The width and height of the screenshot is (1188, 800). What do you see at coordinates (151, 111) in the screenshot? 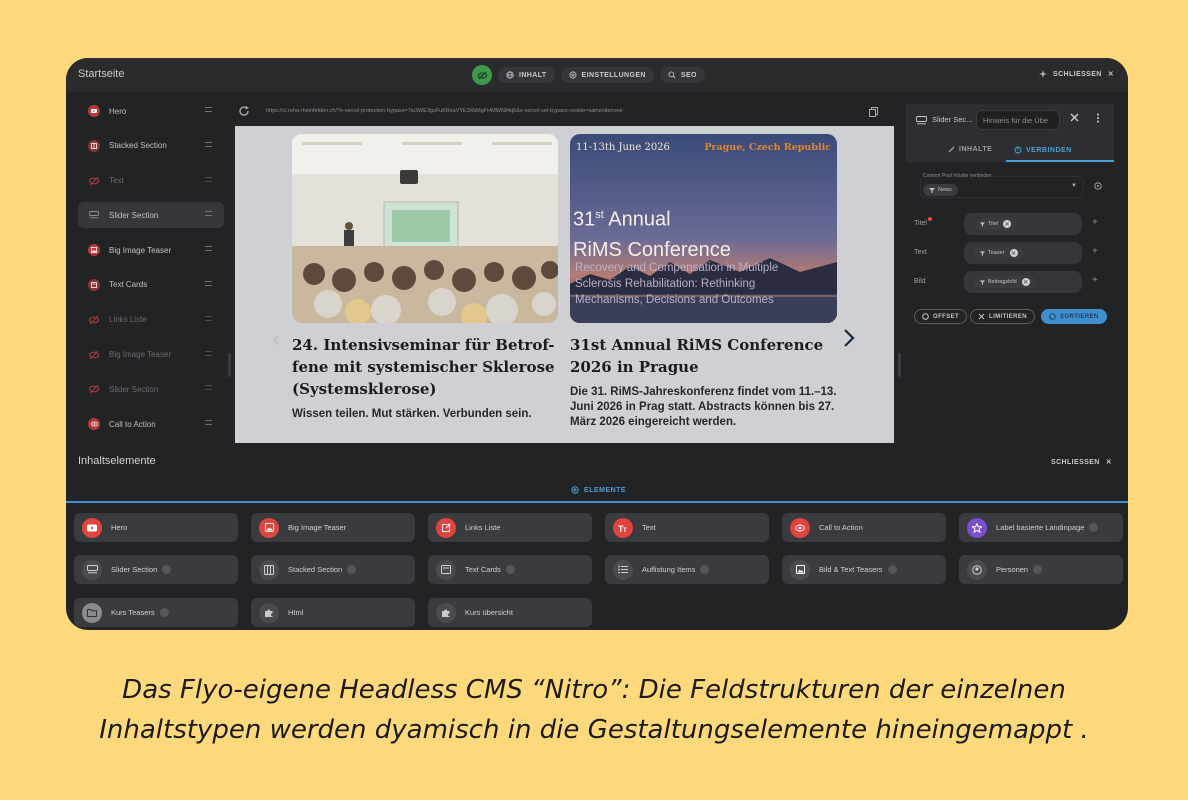
I see `sidebar-item-hero: Hero` at bounding box center [151, 111].